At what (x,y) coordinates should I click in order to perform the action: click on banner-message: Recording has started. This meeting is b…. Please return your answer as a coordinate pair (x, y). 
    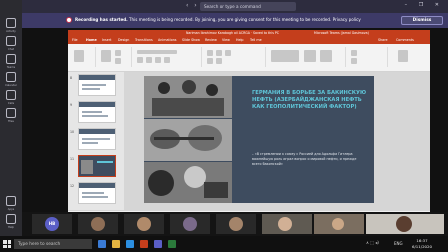
    Looking at the image, I should click on (225, 19).